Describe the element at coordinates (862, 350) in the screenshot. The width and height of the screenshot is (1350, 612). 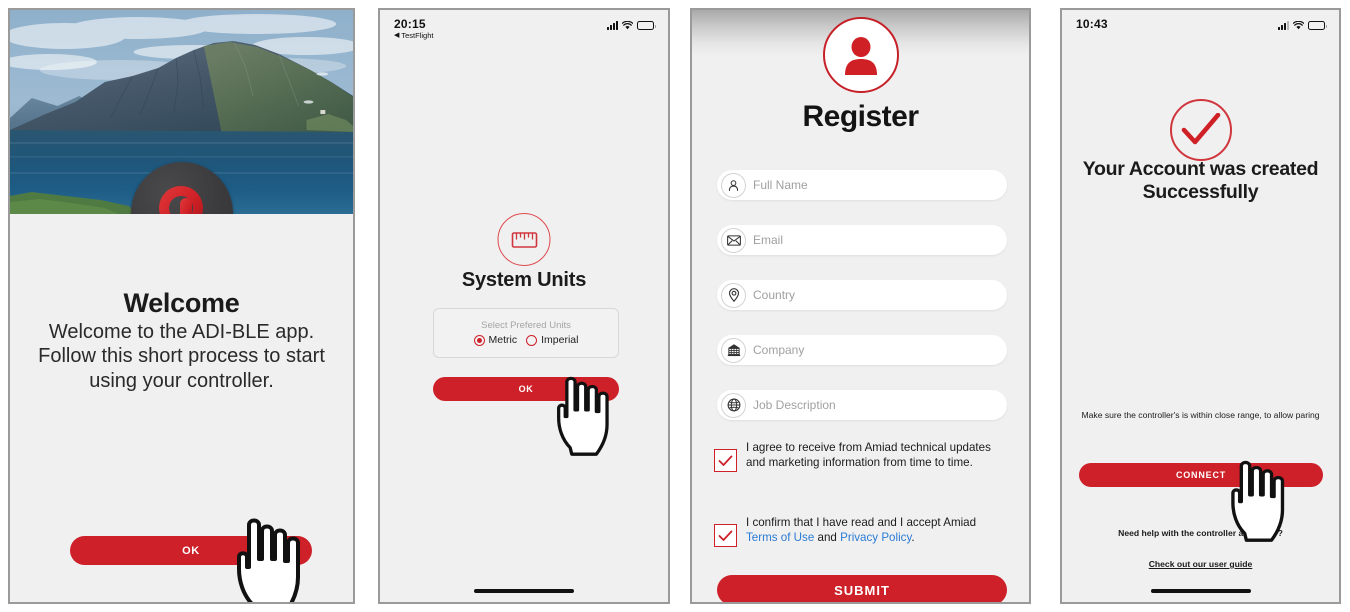
I see `field-company: Company` at that location.